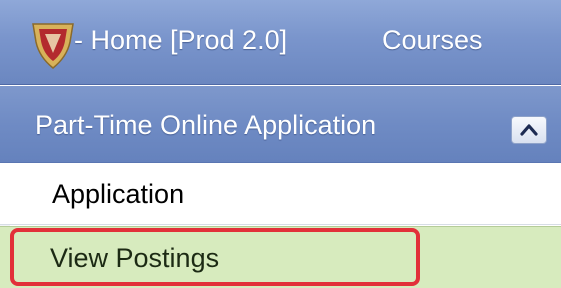 This screenshot has height=288, width=561. What do you see at coordinates (53, 45) in the screenshot?
I see `shield-logo-icon` at bounding box center [53, 45].